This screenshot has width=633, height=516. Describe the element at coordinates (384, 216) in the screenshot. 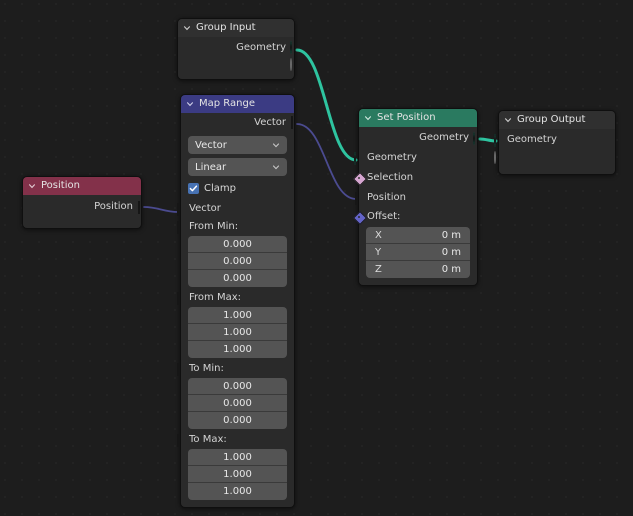

I see `socket-label: Offset:` at that location.